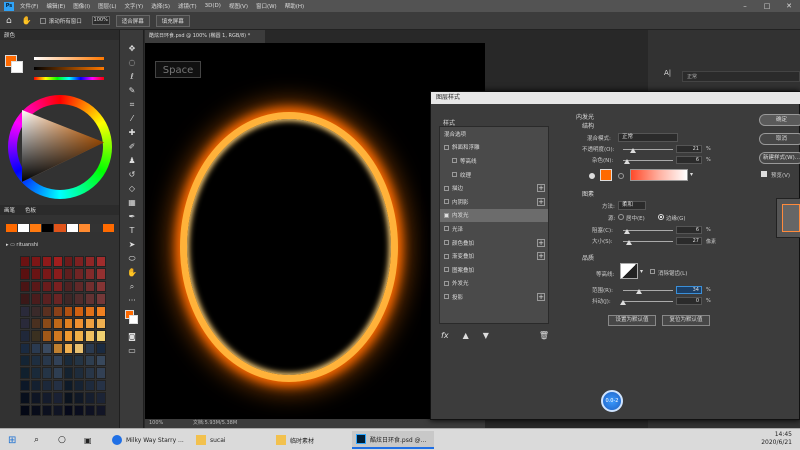 Image resolution: width=800 pixels, height=450 pixels. I want to click on effect-item: 光泽, so click(494, 229).